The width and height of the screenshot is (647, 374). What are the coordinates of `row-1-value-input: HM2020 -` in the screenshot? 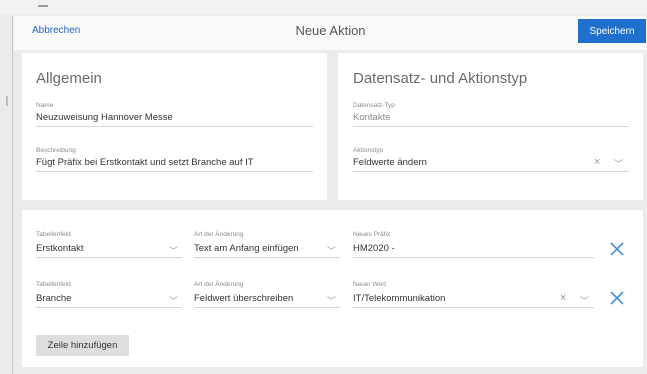 It's located at (374, 248).